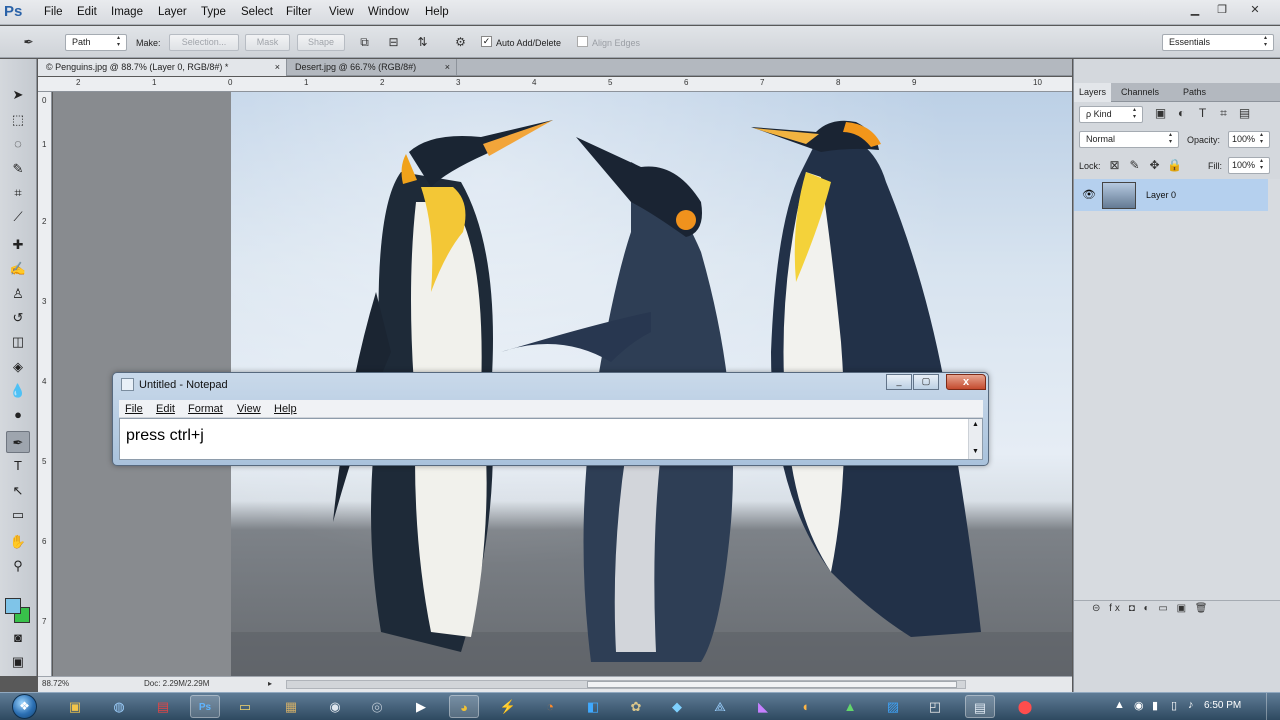  I want to click on move-tool-icon: ➤, so click(18, 95).